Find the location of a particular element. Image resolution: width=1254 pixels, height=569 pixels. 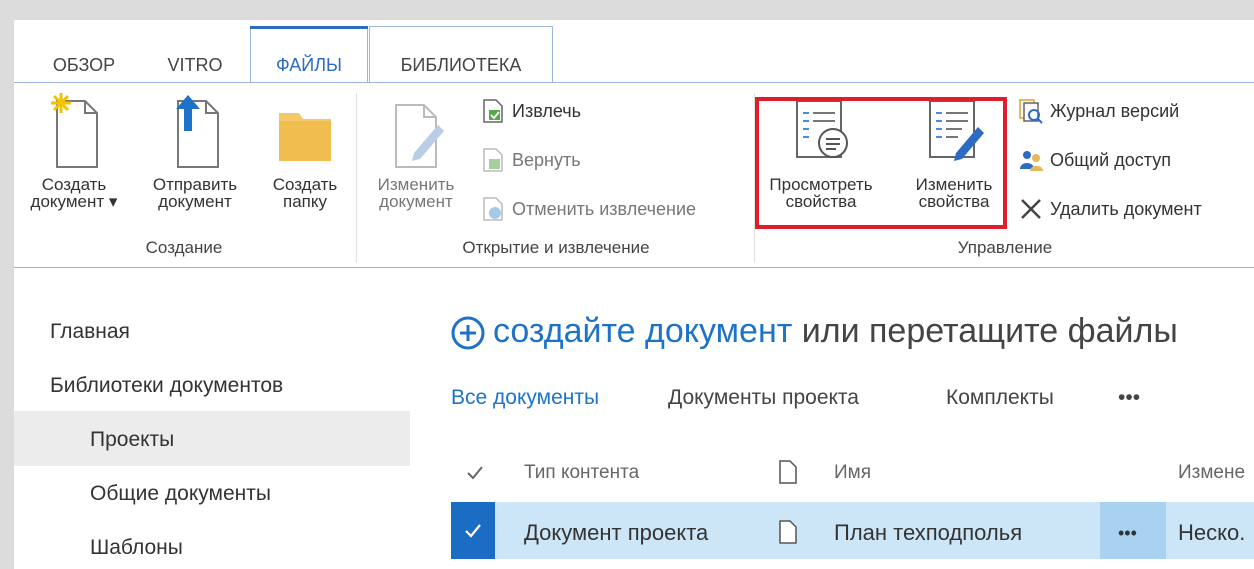

row-select-checkbox is located at coordinates (473, 530).